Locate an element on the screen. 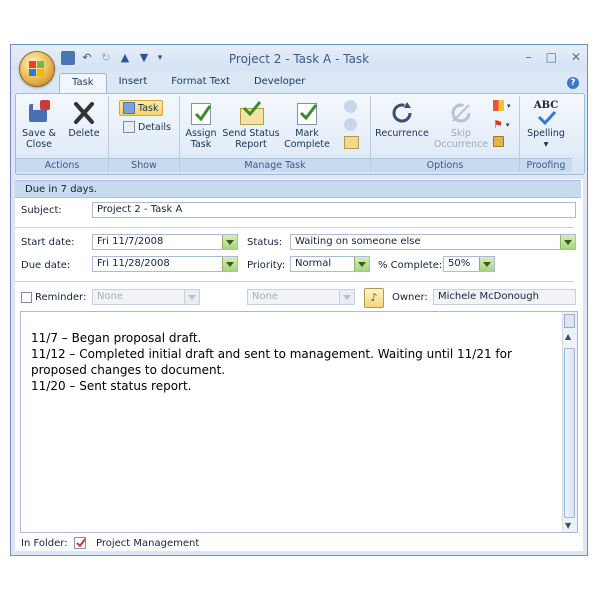  send-status-report-button: Send Status Report is located at coordinates (251, 125).